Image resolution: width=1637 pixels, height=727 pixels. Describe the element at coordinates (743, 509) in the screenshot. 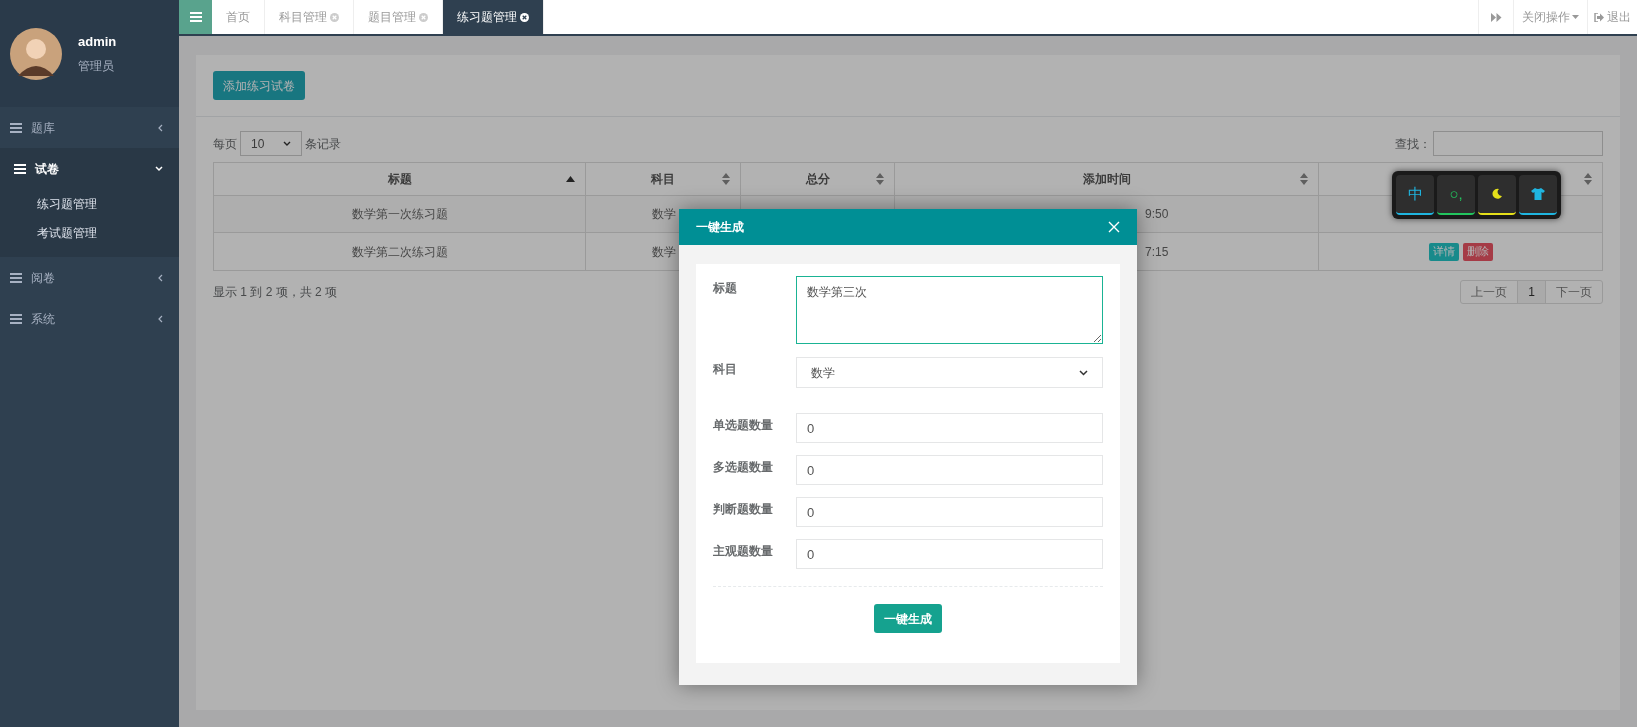

I see `field-label: 判断题数量` at that location.